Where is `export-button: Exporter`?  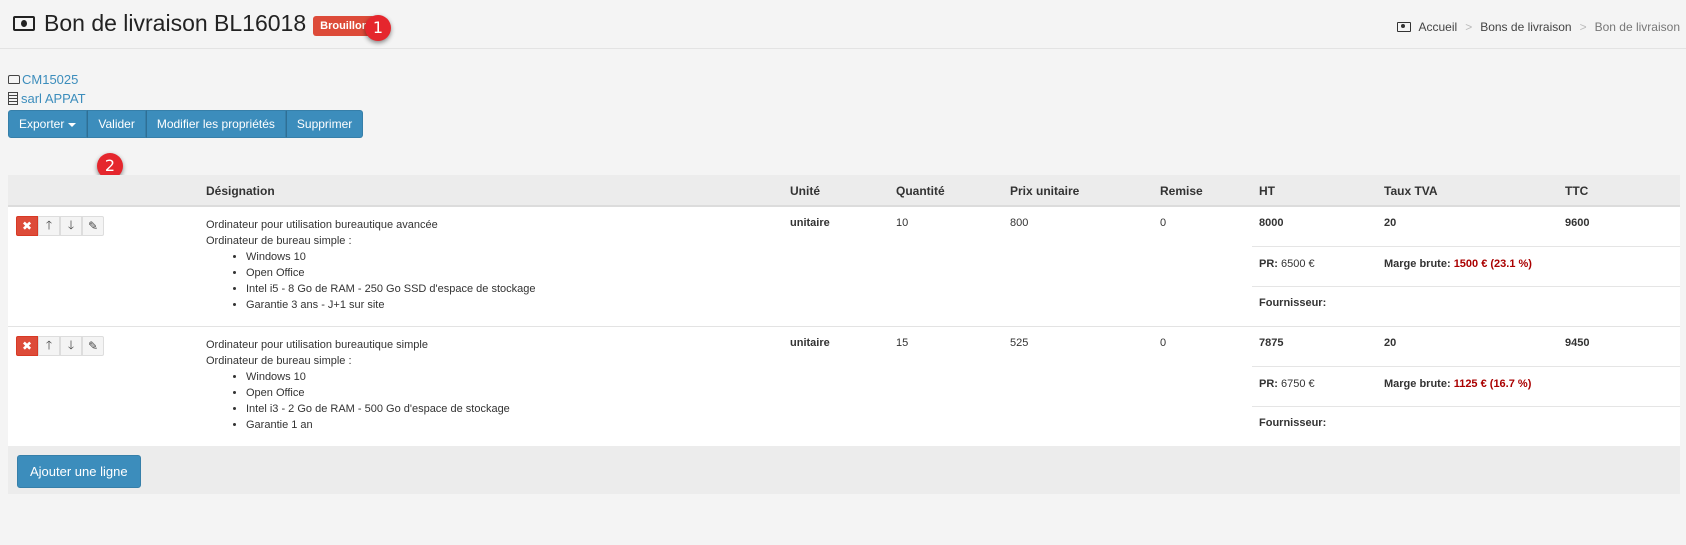 export-button: Exporter is located at coordinates (48, 124).